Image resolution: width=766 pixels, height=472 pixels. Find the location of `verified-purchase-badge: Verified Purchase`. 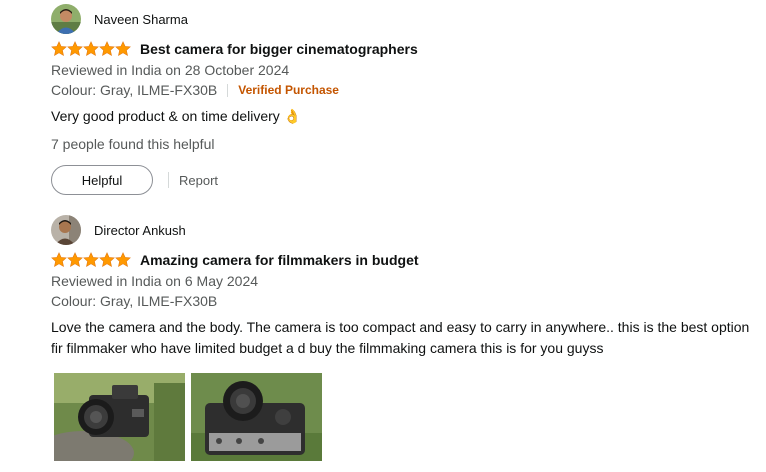

verified-purchase-badge: Verified Purchase is located at coordinates (288, 90).